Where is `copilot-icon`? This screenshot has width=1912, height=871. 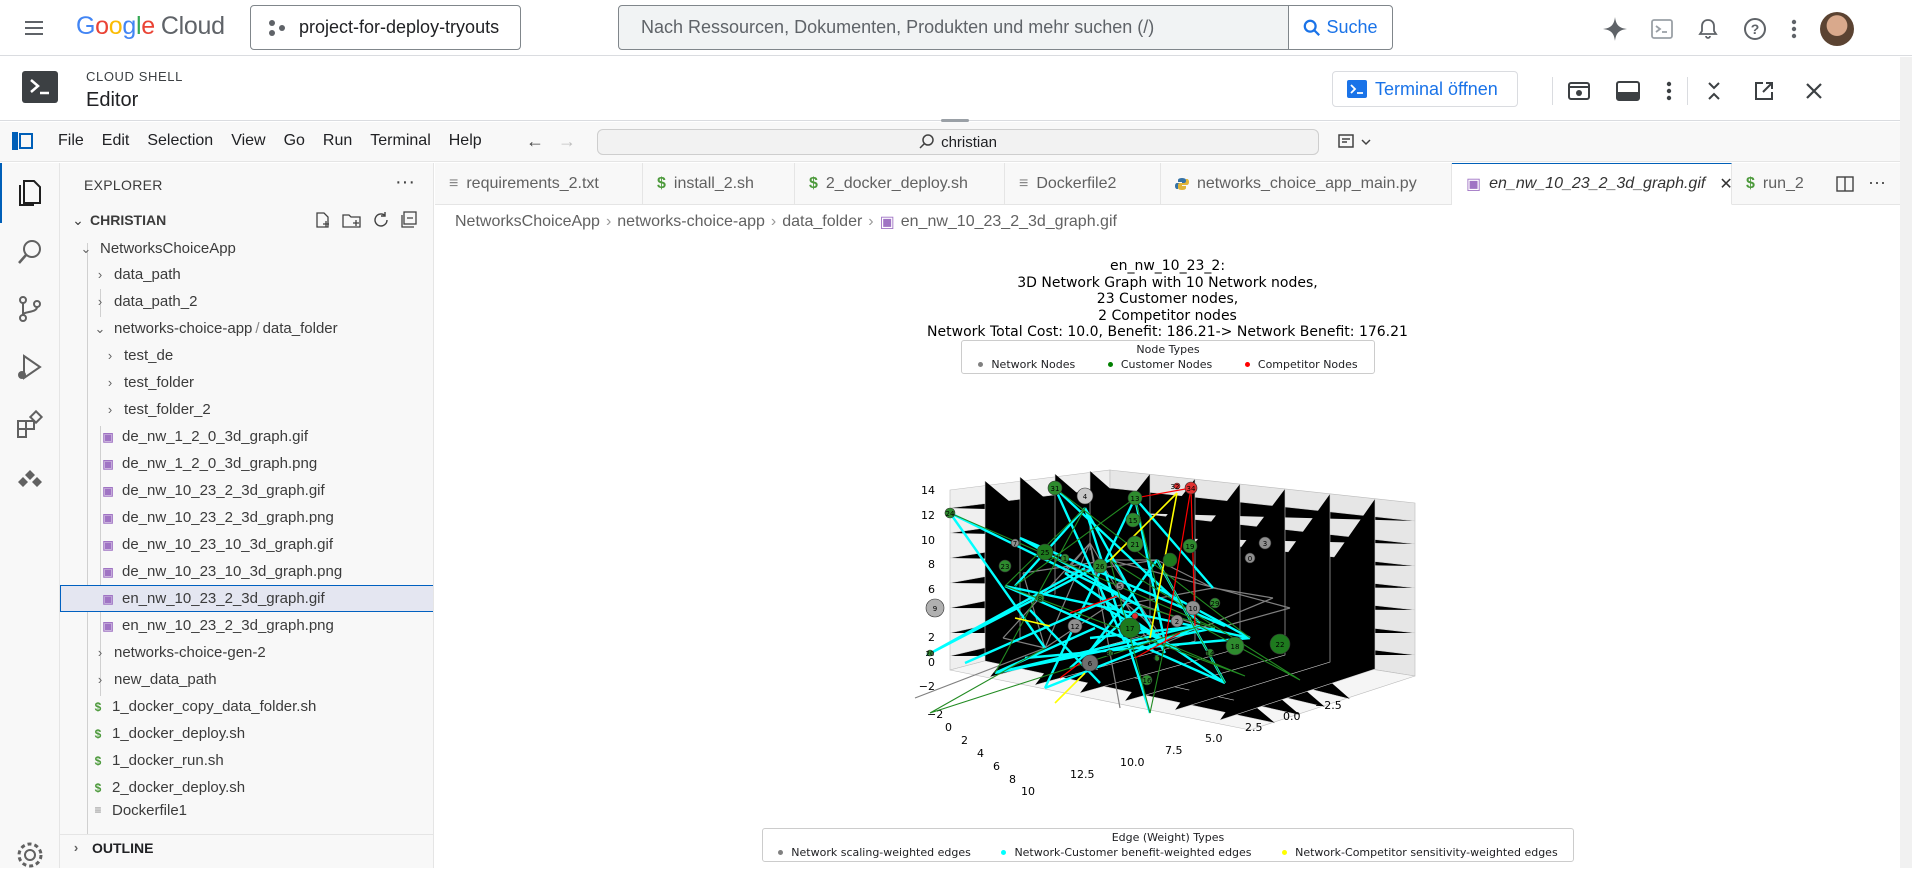
copilot-icon is located at coordinates (1356, 142).